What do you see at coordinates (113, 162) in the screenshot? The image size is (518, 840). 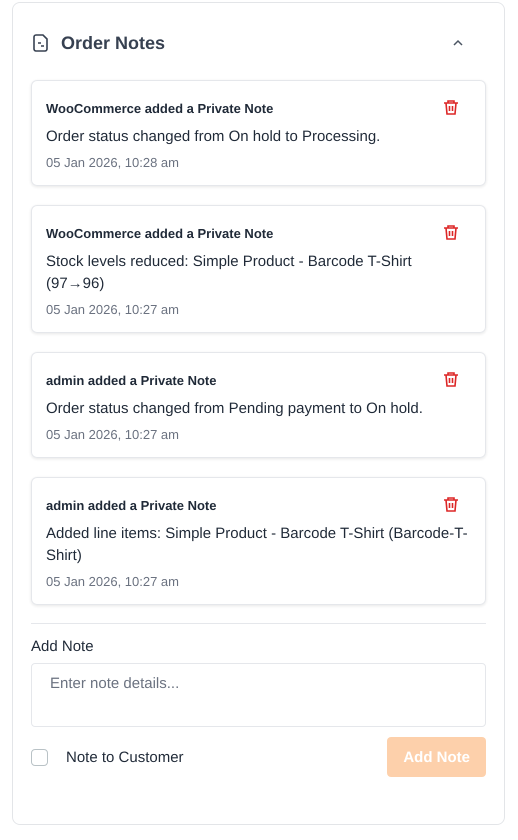 I see `note-date: 05 Jan 2026, 10:28 am` at bounding box center [113, 162].